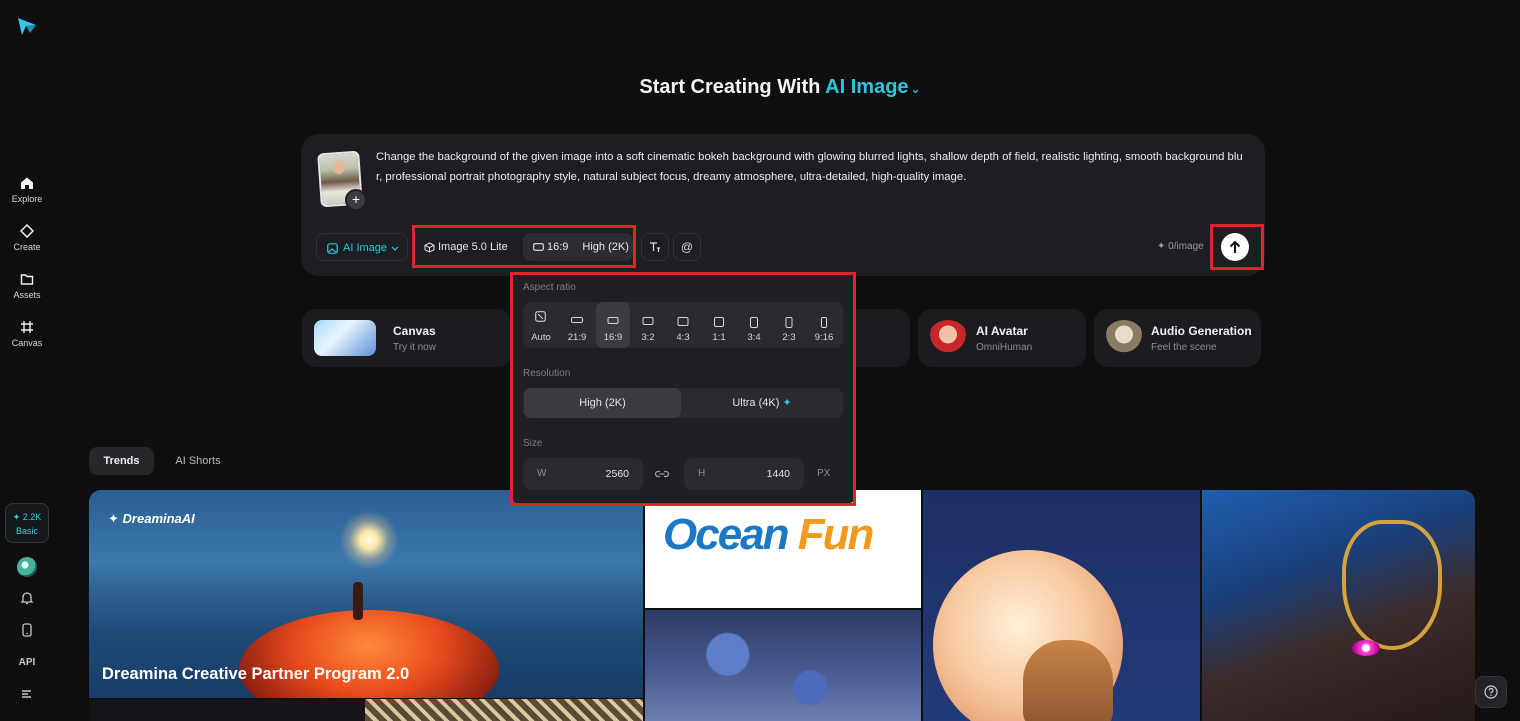 The width and height of the screenshot is (1520, 721). What do you see at coordinates (27, 286) in the screenshot?
I see `sidebar-item-assets: Assets` at bounding box center [27, 286].